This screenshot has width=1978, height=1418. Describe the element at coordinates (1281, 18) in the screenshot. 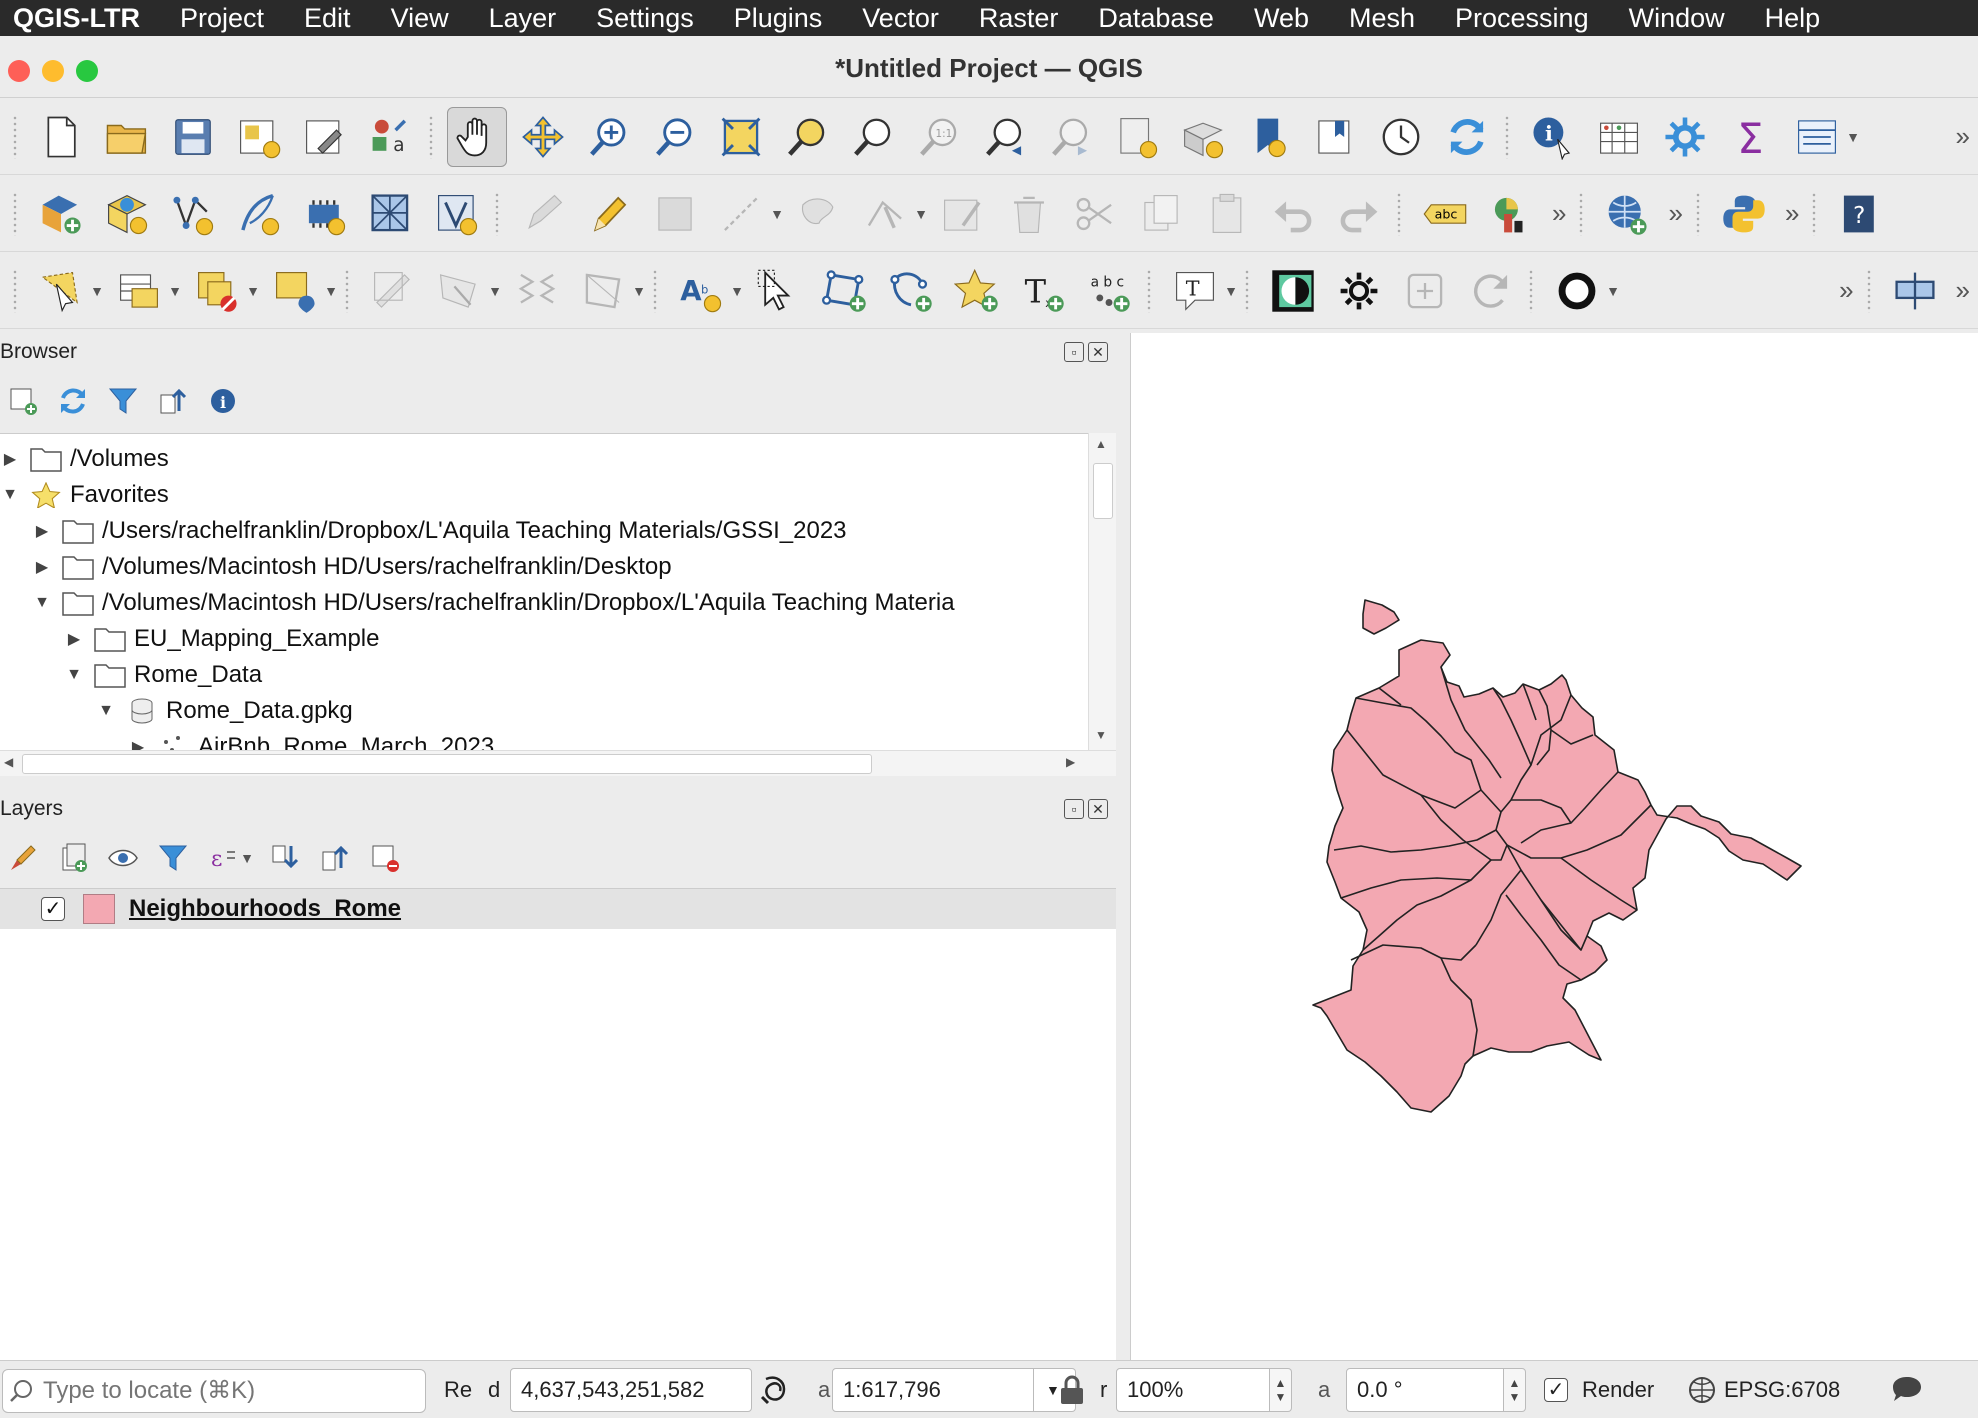

I see `menu-web: Web` at that location.